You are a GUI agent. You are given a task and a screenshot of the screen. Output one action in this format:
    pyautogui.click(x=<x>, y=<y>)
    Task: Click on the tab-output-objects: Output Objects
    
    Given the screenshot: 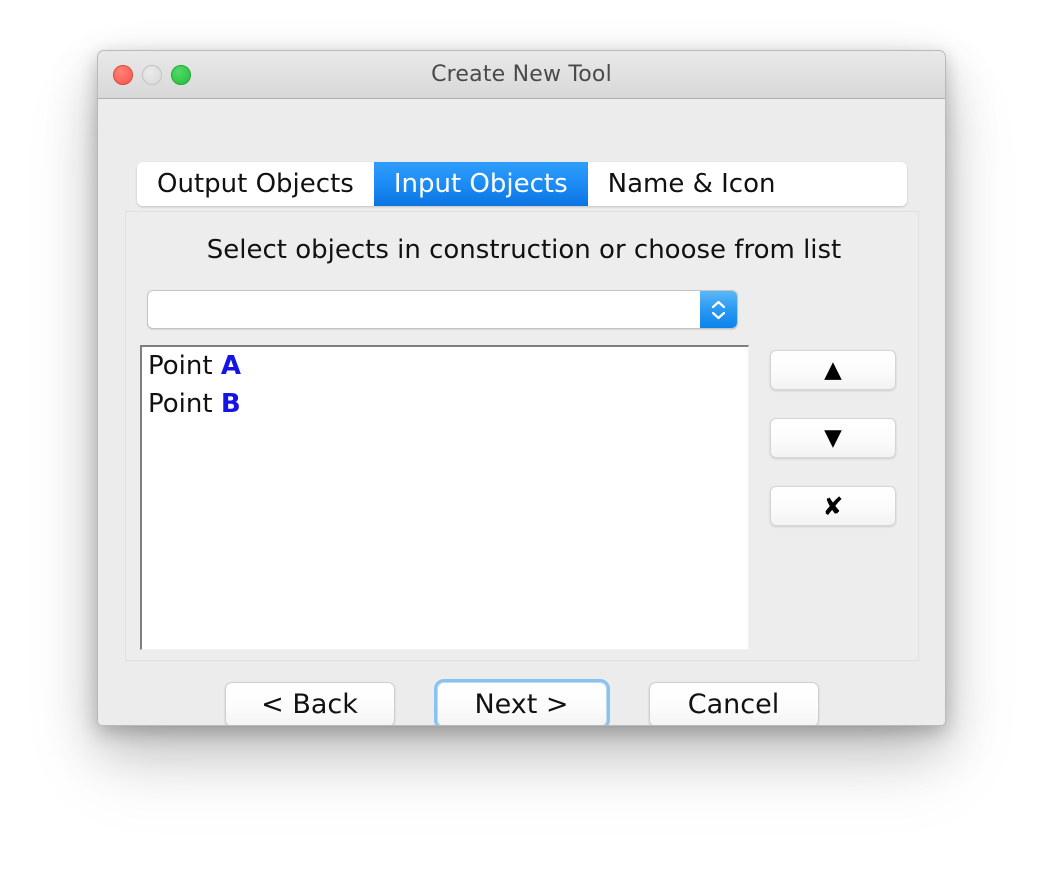 What is the action you would take?
    pyautogui.click(x=255, y=184)
    